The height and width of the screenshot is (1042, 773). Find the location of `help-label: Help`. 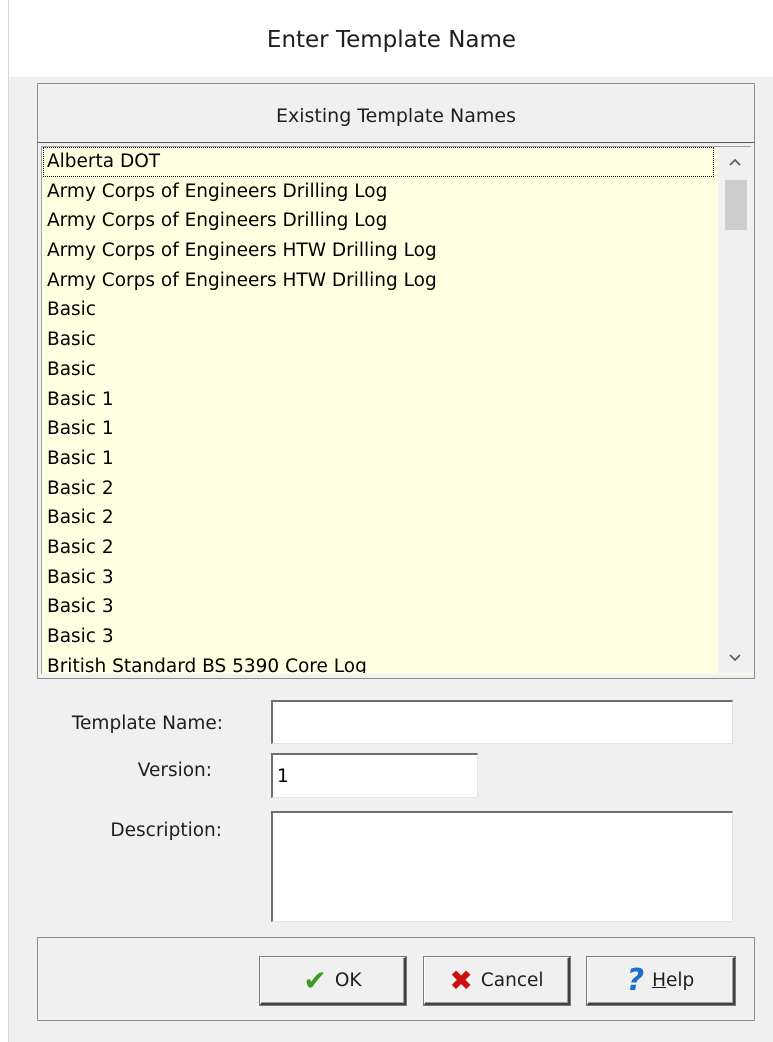

help-label: Help is located at coordinates (673, 980).